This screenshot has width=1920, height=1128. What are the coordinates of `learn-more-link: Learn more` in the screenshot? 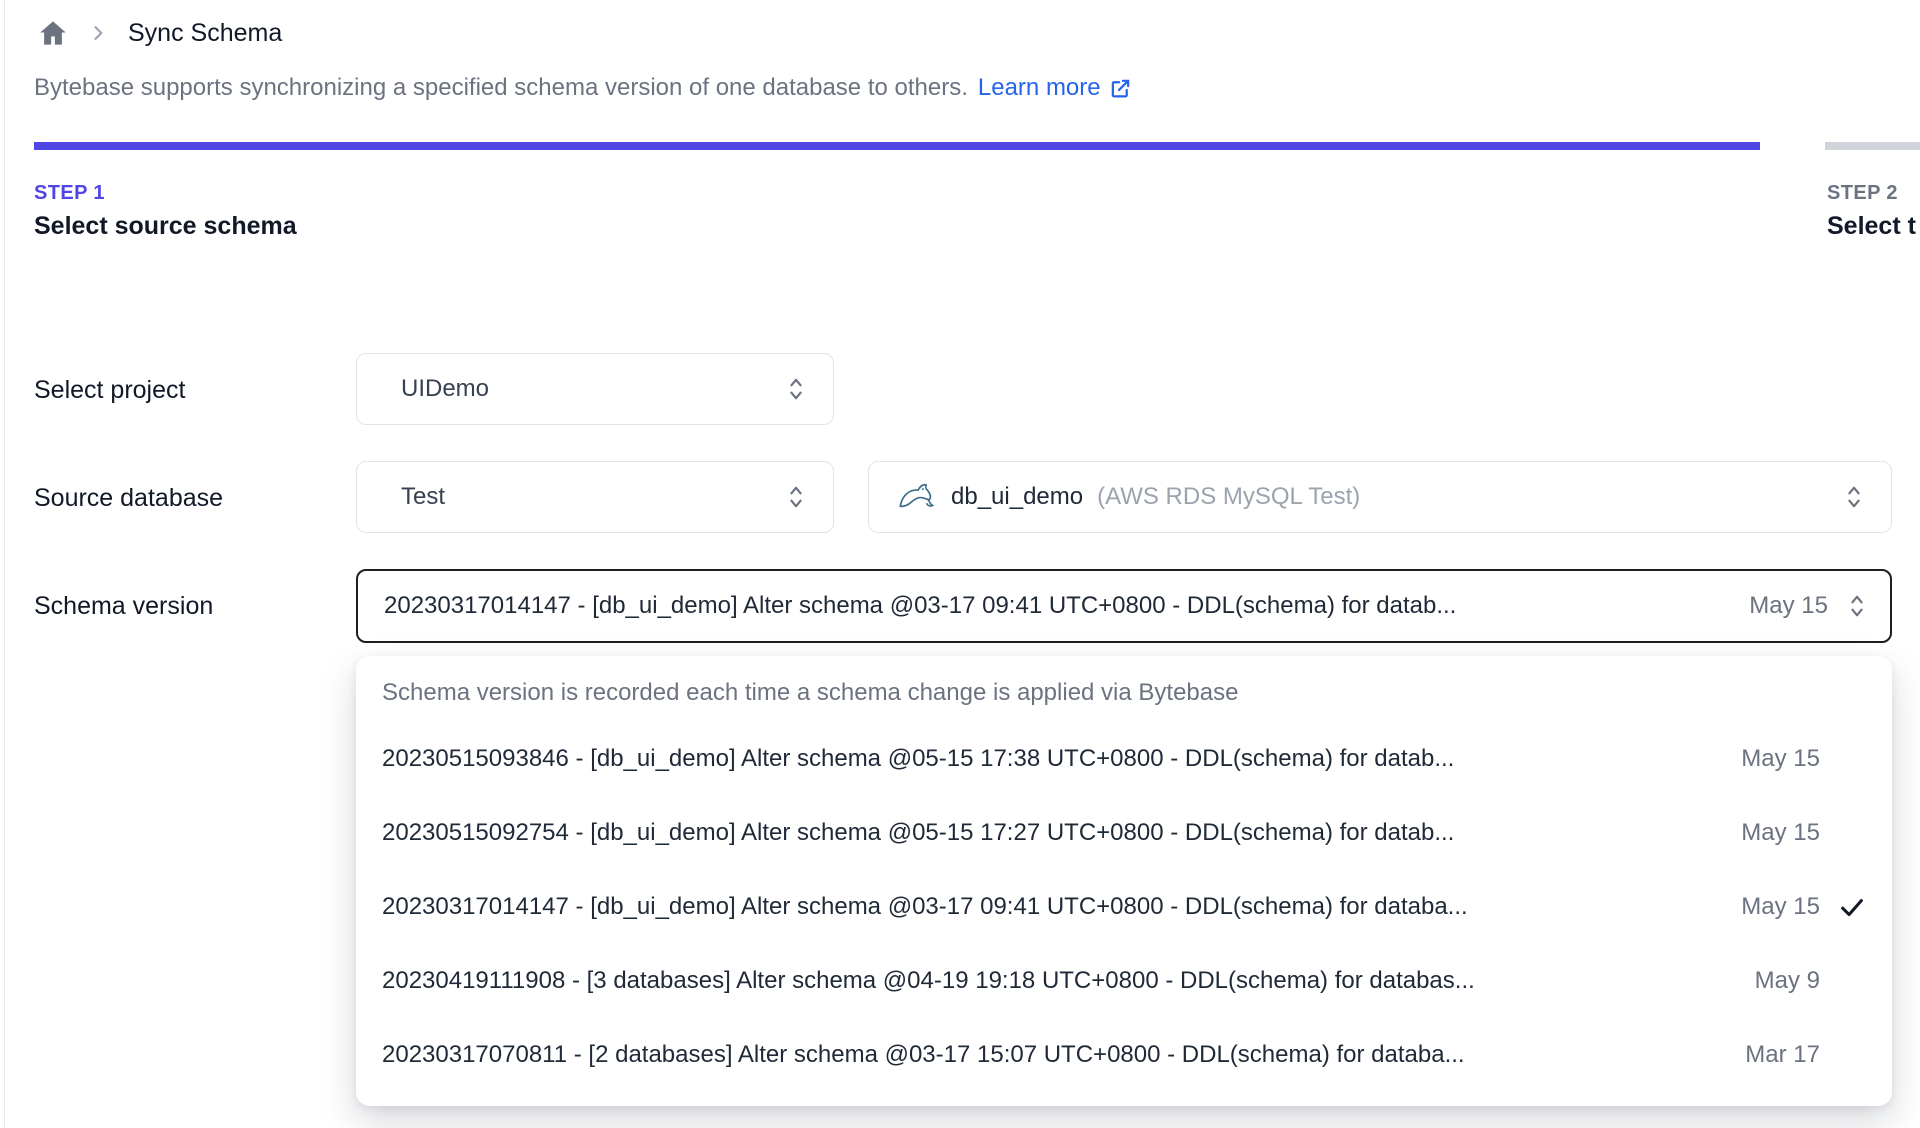 It's located at (1055, 88).